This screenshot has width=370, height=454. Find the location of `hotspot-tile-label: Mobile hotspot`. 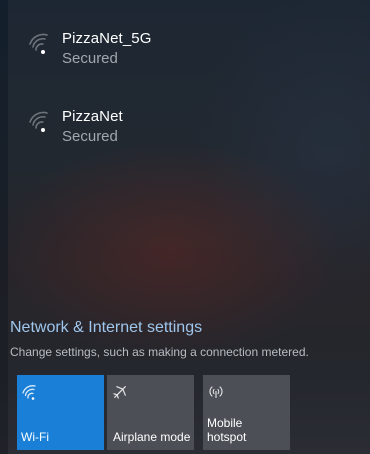

hotspot-tile-label: Mobile hotspot is located at coordinates (226, 430).